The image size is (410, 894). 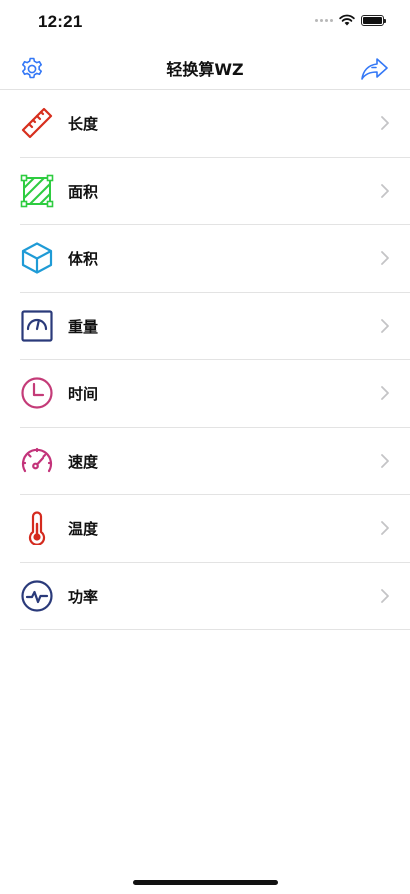 I want to click on speedometer-icon, so click(x=37, y=459).